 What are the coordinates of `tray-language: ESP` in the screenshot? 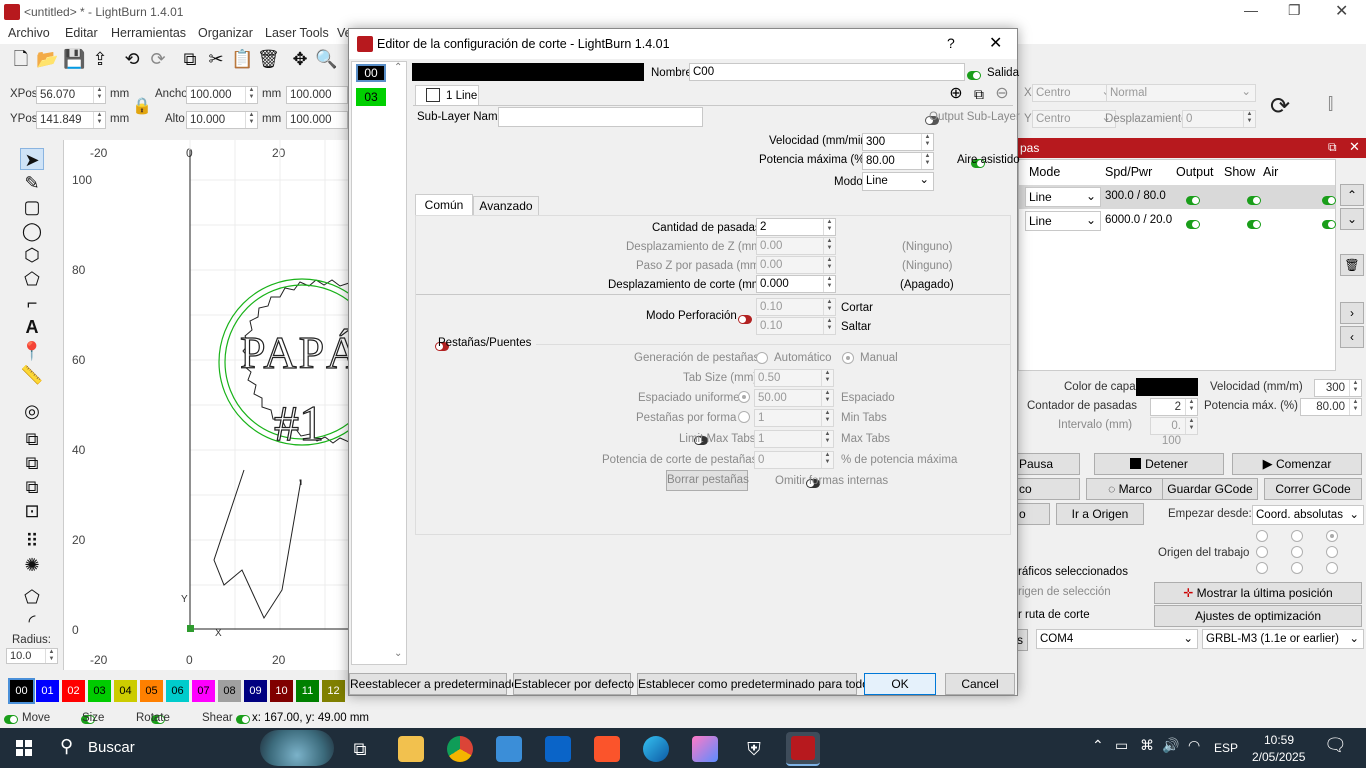 It's located at (1226, 748).